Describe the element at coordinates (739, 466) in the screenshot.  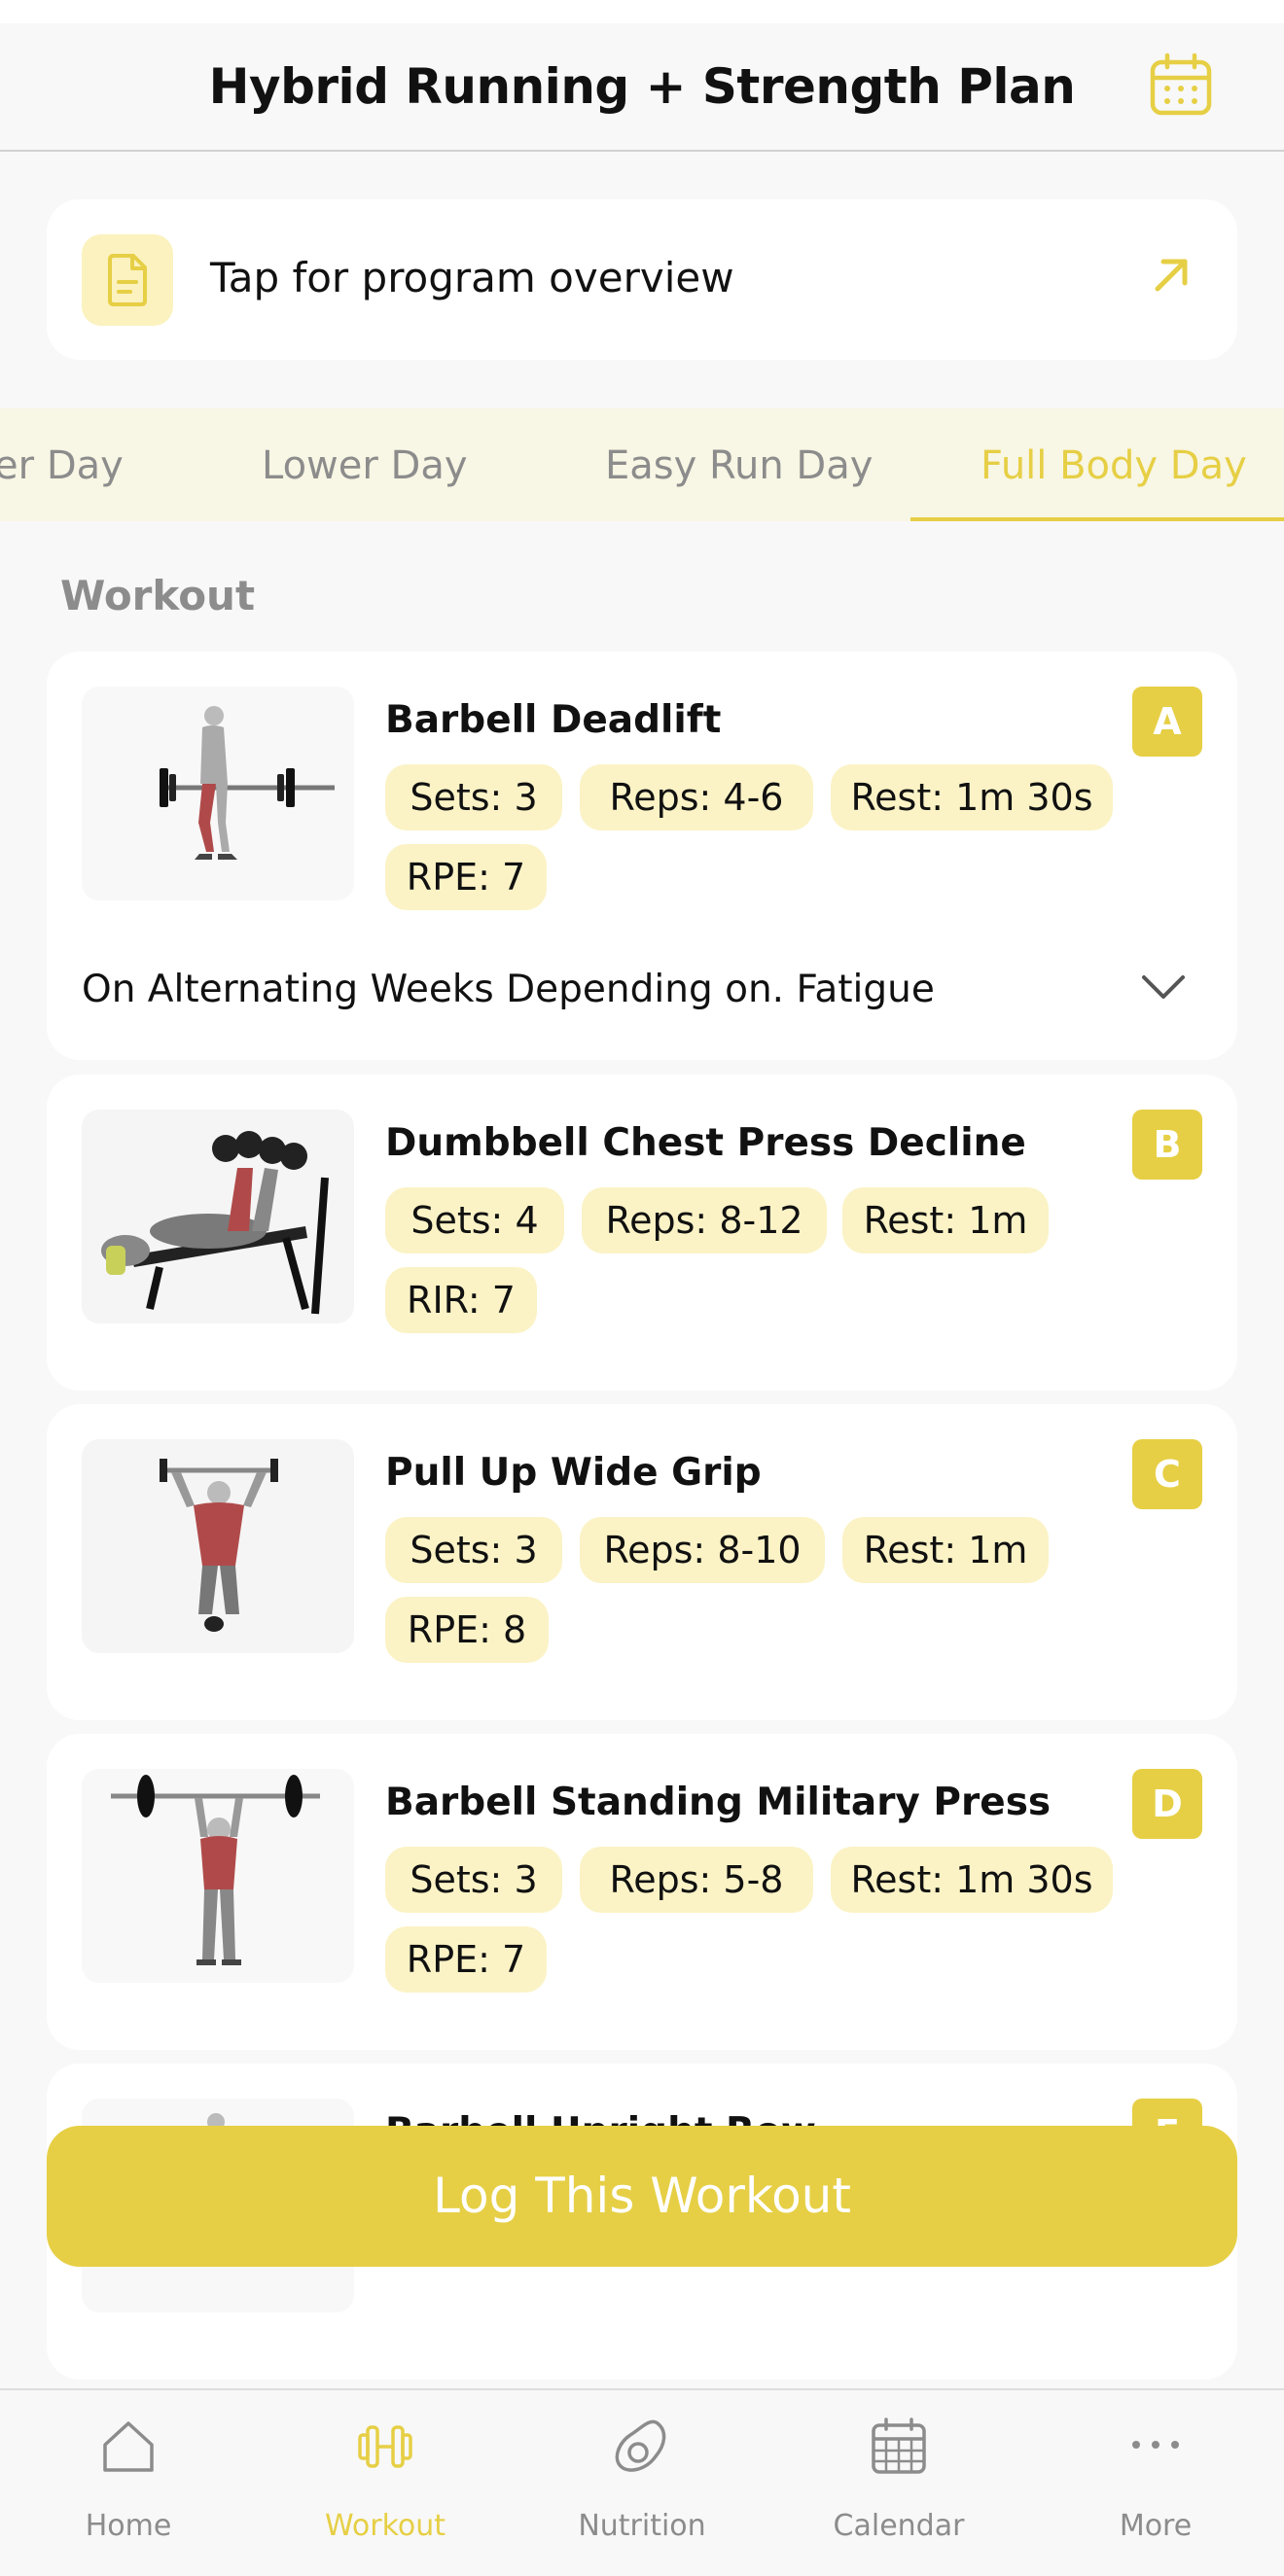
I see `tab-easy-run-day: Easy Run Day` at that location.